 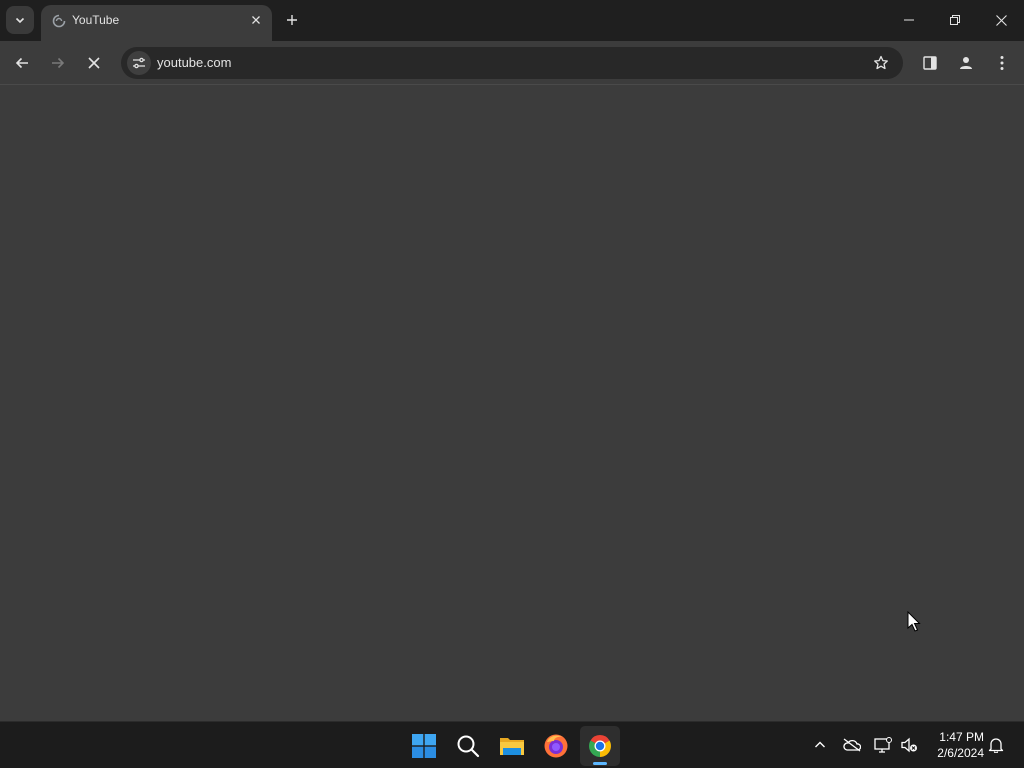 I want to click on star-icon, so click(x=881, y=62).